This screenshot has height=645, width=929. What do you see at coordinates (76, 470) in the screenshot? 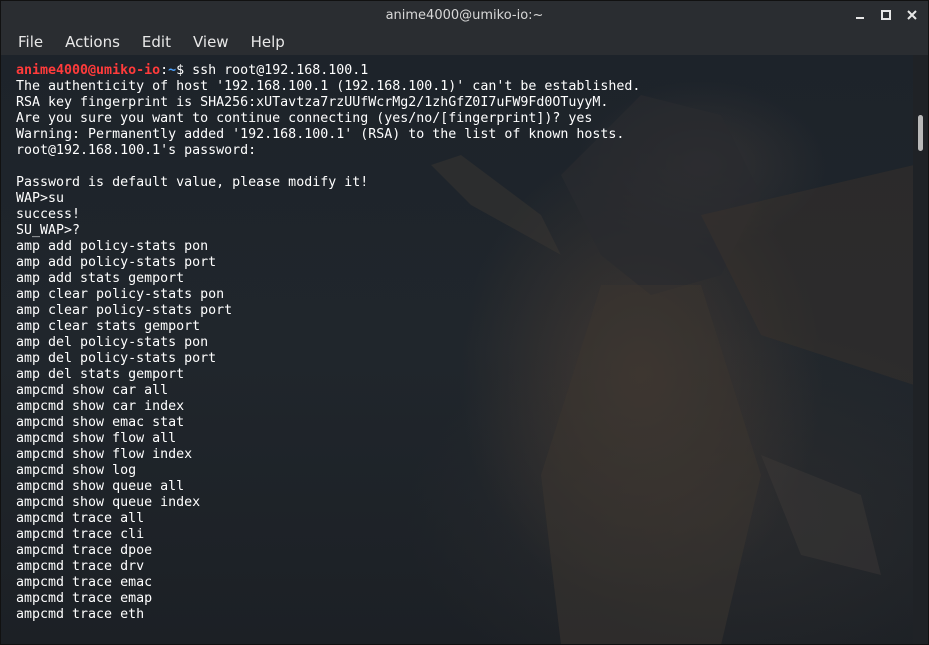
I see `output-line: ampcmd show log` at bounding box center [76, 470].